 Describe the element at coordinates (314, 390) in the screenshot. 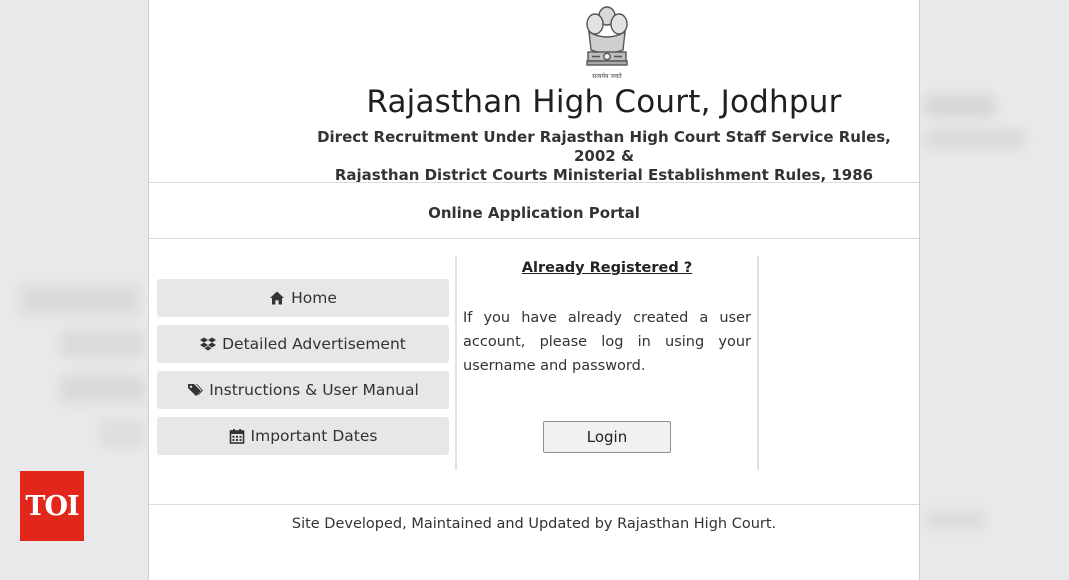

I see `menu-item-label: Instructions & User Manual` at that location.